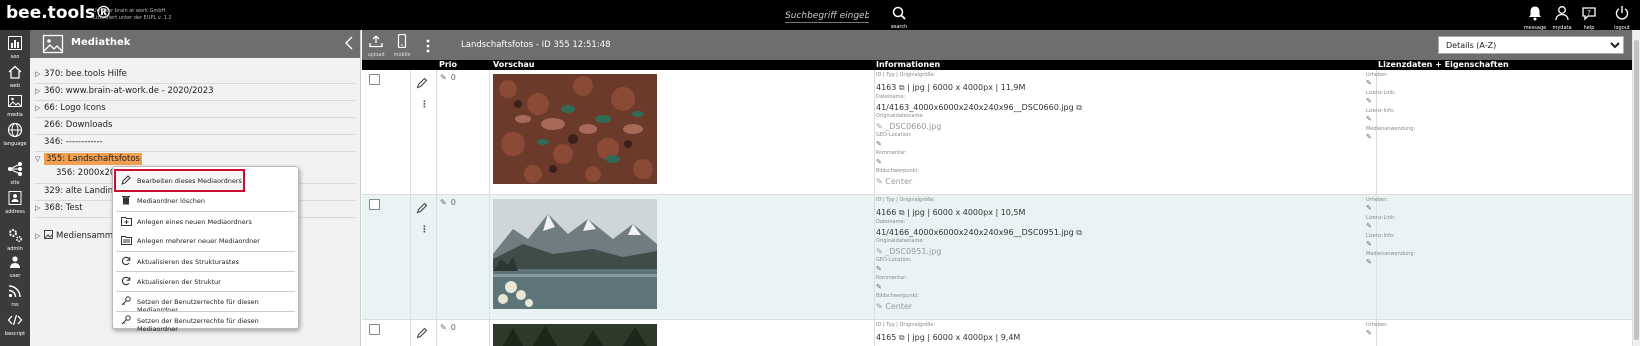 The image size is (1640, 346). What do you see at coordinates (15, 76) in the screenshot?
I see `rail-item-web: web` at bounding box center [15, 76].